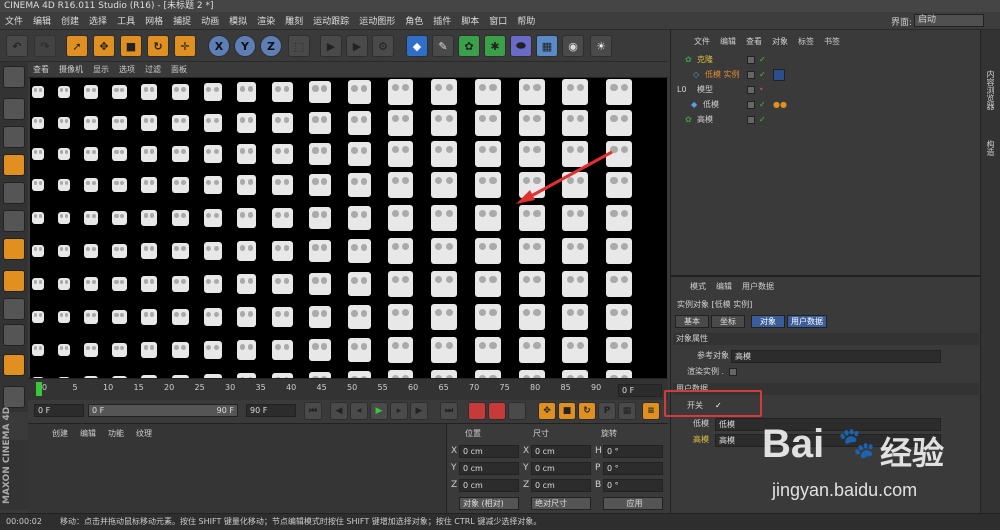 This screenshot has width=1000, height=530. Describe the element at coordinates (702, 41) in the screenshot. I see `om-menu-file: 文件` at that location.